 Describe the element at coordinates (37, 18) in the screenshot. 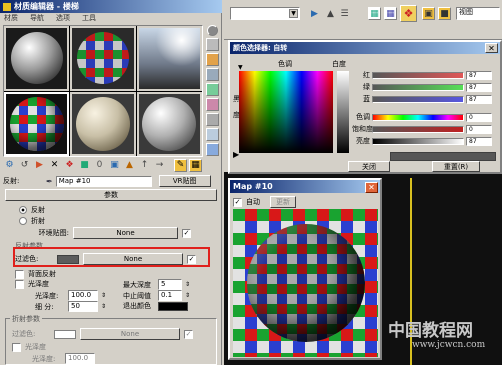

I see `menu-navigation: 导航` at that location.